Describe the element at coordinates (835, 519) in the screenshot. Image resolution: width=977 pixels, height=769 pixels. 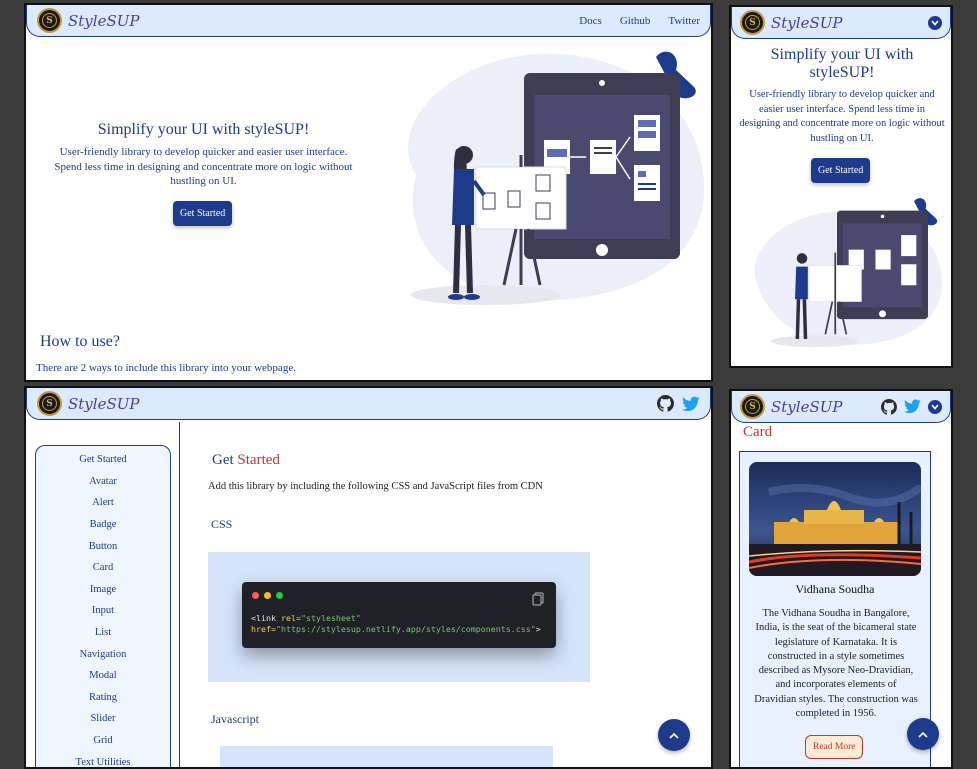
I see `card-image` at that location.